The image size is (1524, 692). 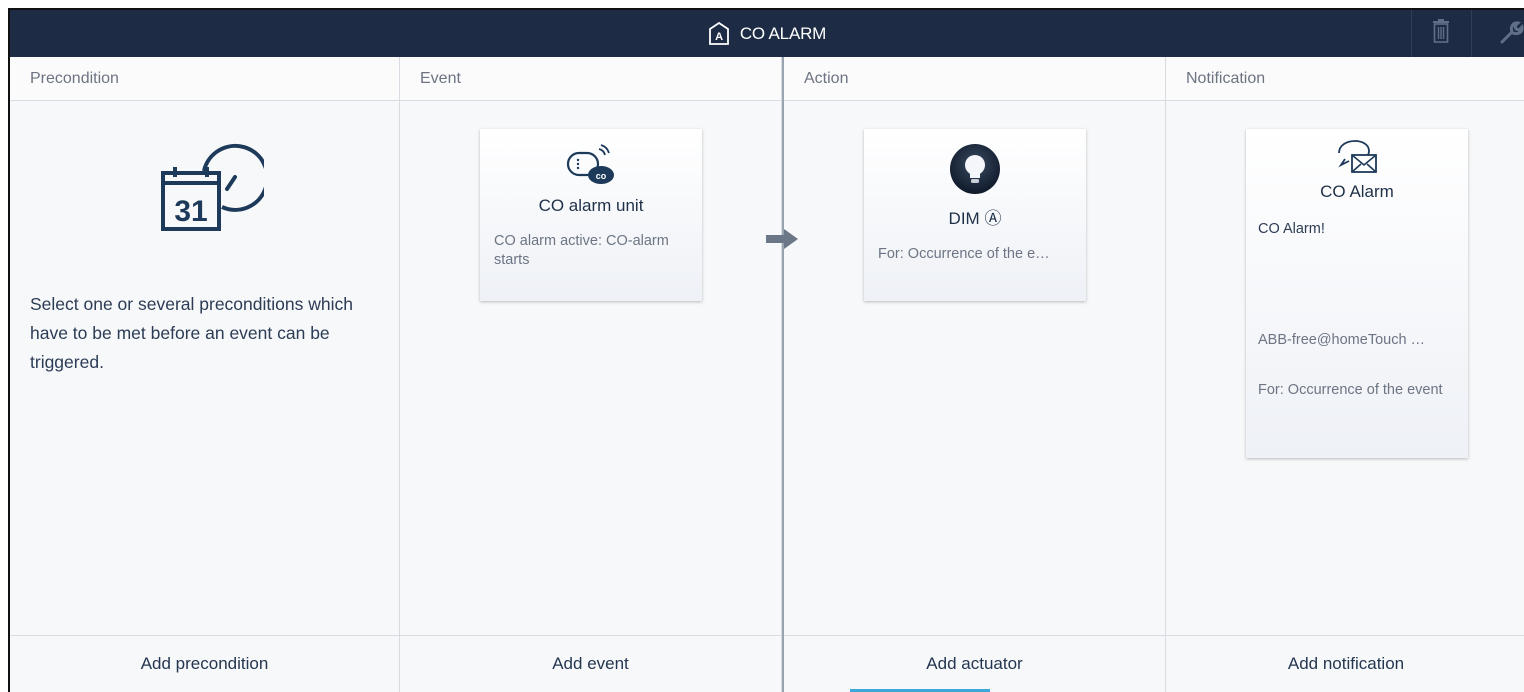 I want to click on event-heading: Event, so click(x=590, y=79).